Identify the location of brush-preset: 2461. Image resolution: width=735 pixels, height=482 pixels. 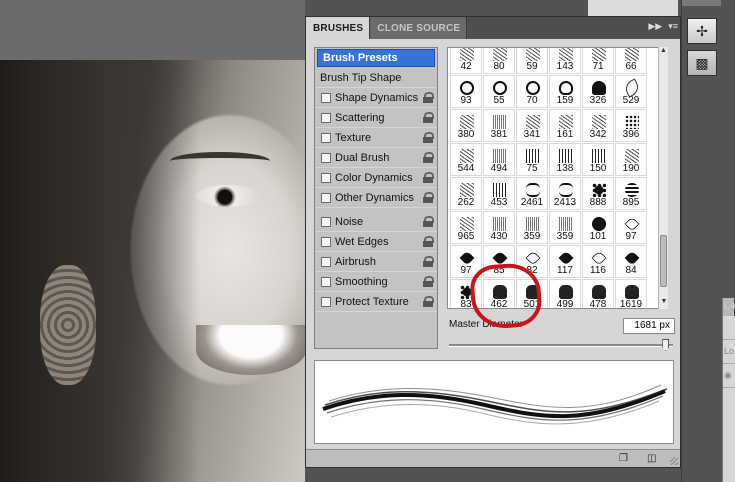
(532, 193).